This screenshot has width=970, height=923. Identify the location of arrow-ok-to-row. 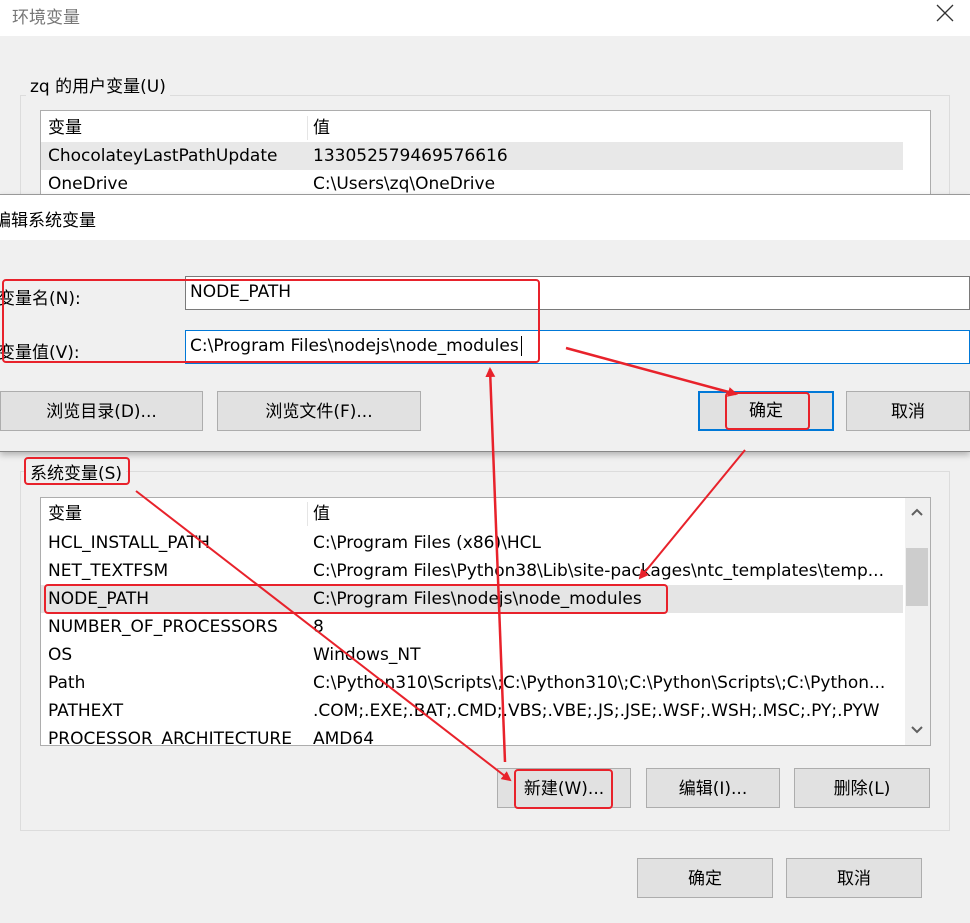
(692, 514).